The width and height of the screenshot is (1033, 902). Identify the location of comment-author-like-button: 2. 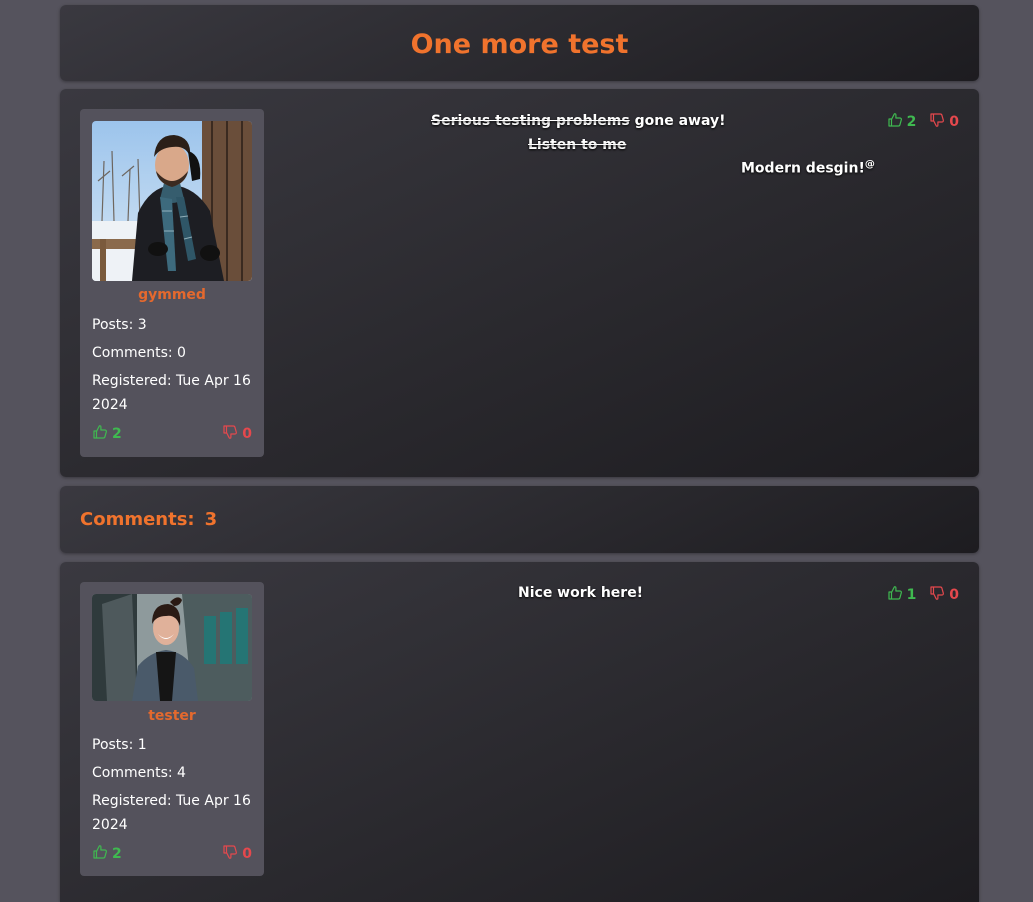
(107, 853).